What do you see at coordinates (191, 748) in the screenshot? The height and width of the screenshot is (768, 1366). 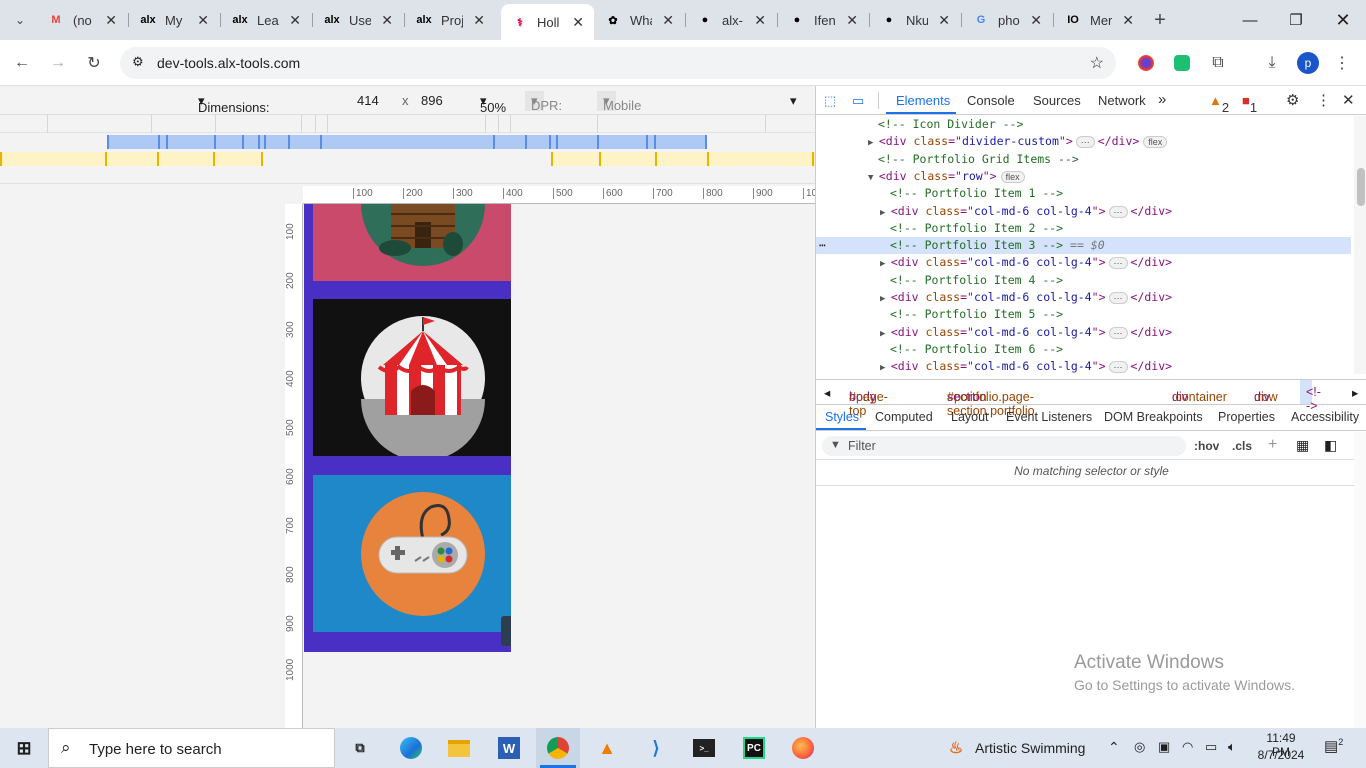 I see `taskbar-search-box: ⌕ Type here to search` at bounding box center [191, 748].